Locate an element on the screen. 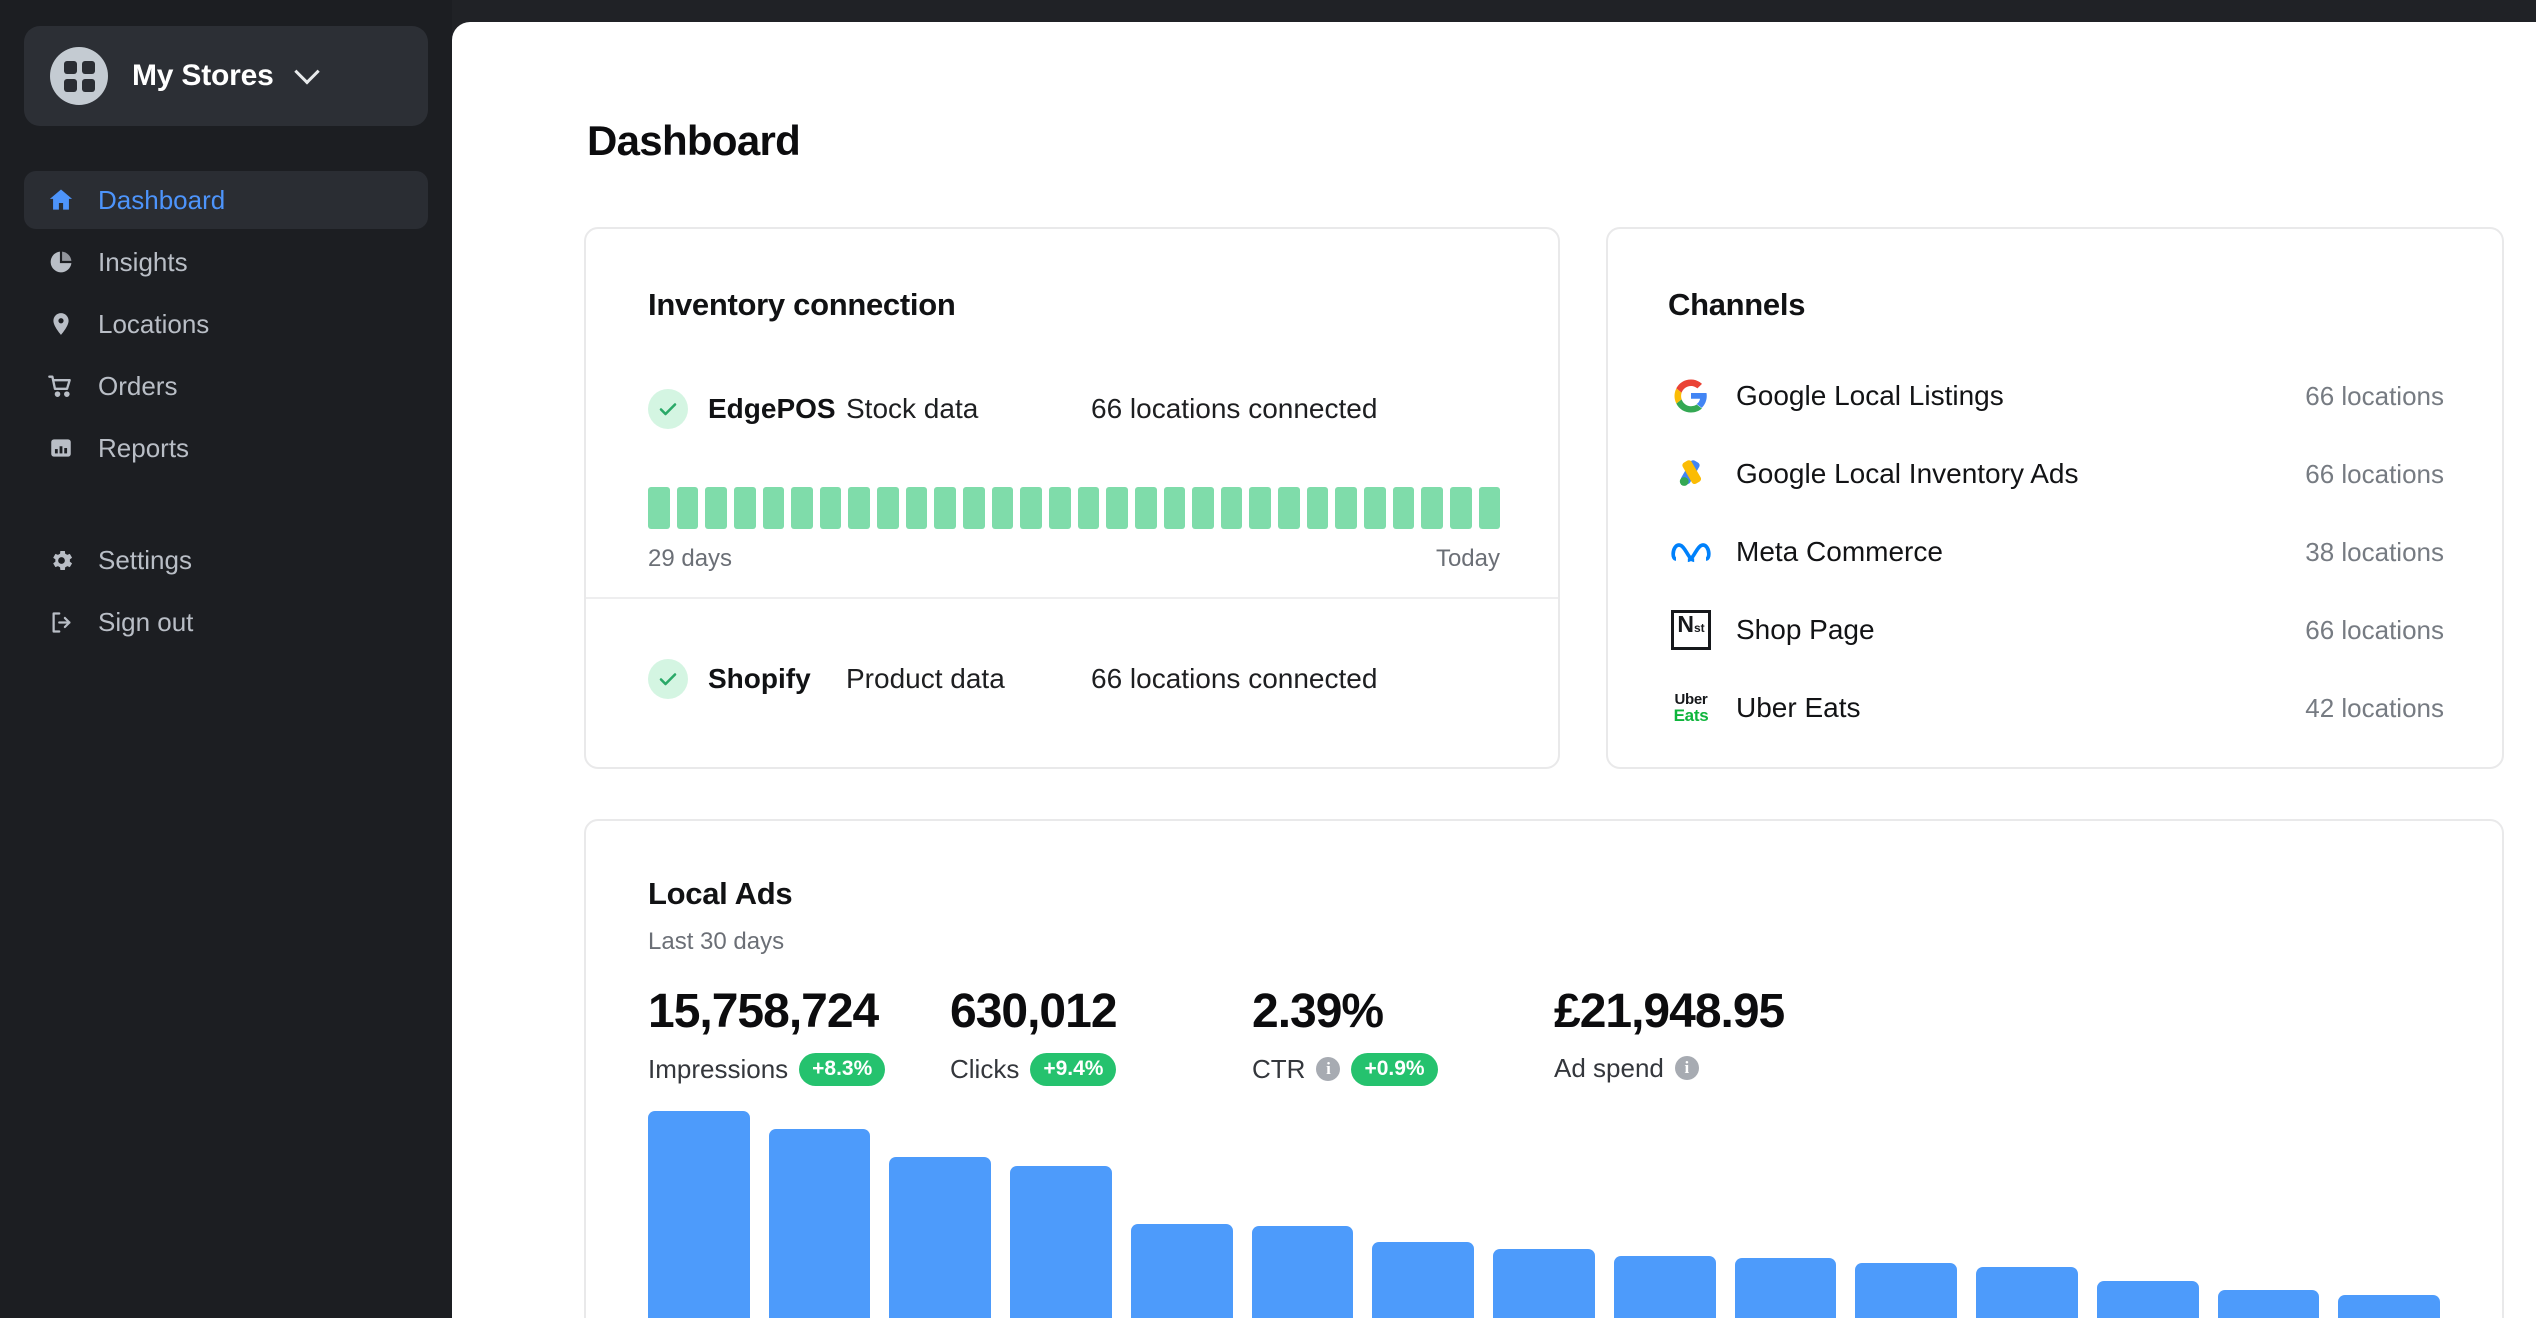 This screenshot has height=1318, width=2536. store-avatar is located at coordinates (79, 76).